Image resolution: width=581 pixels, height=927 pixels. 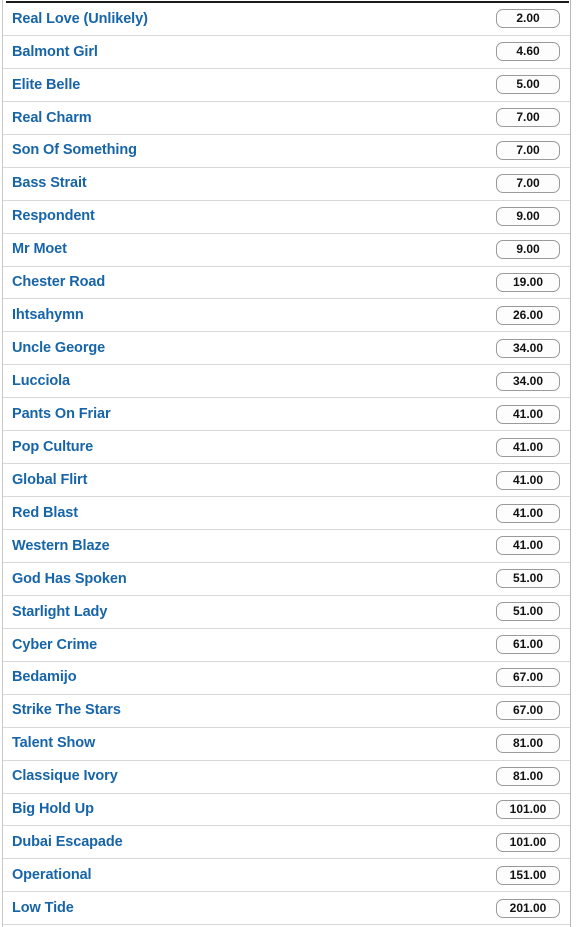 I want to click on runner-name-link: Real Love (Unlikely), so click(x=80, y=19).